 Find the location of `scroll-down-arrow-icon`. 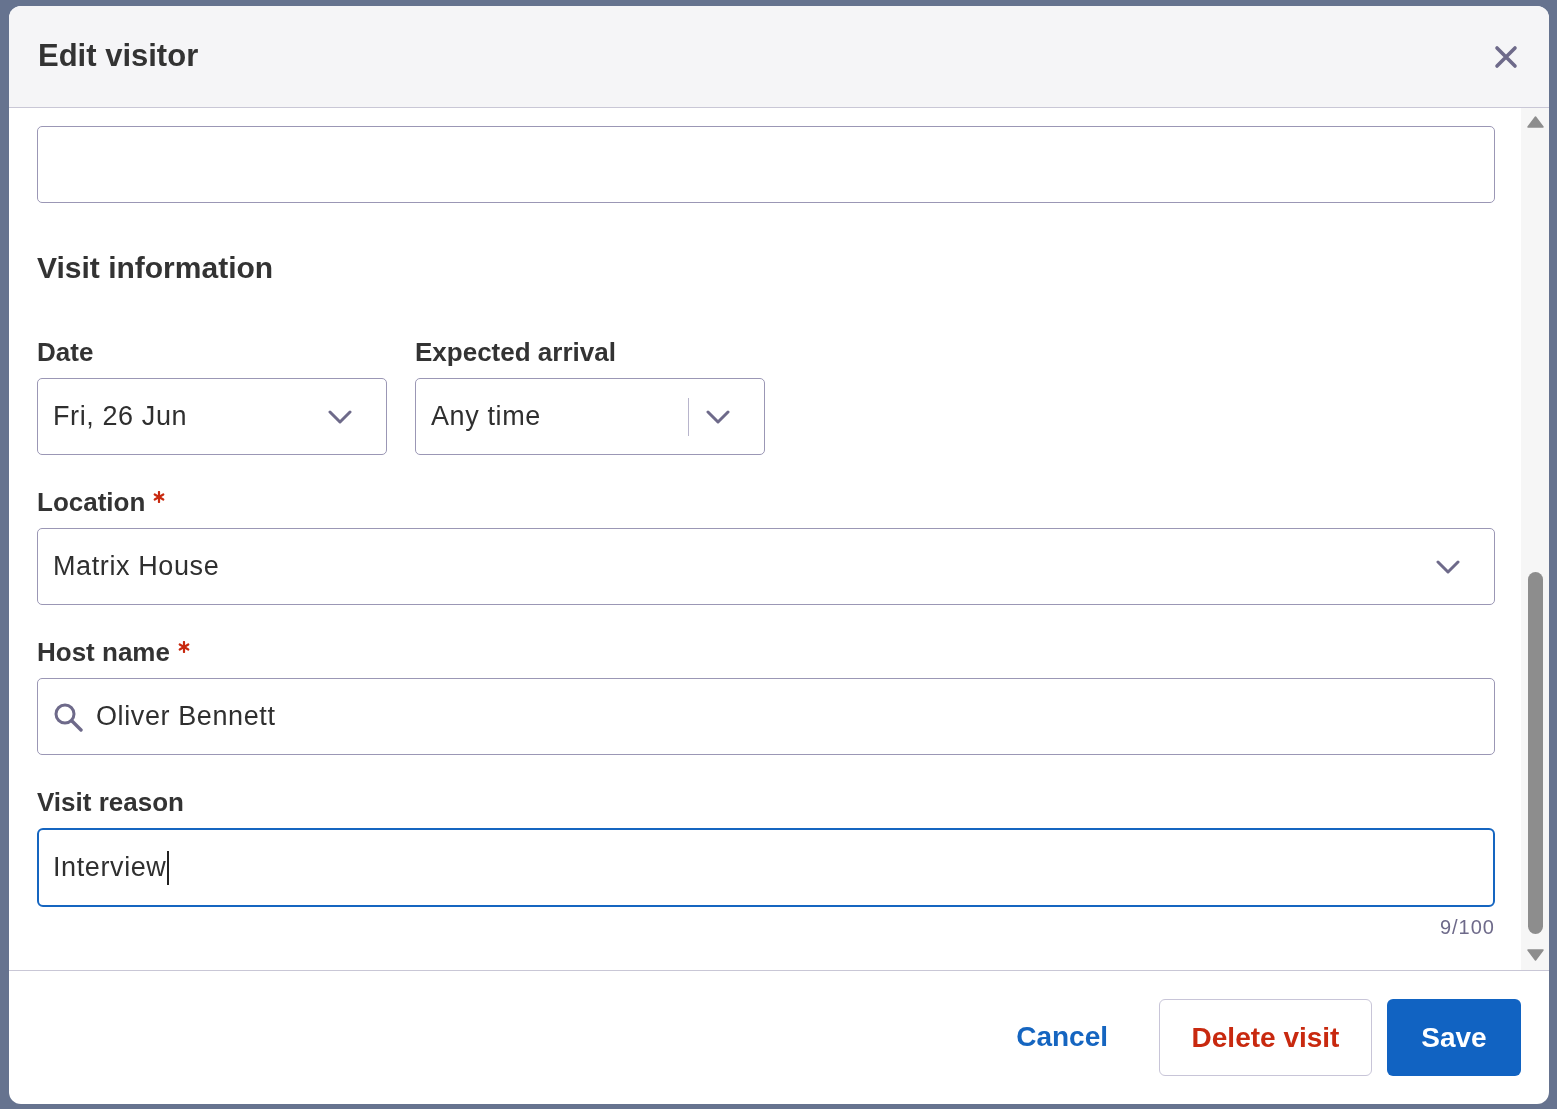

scroll-down-arrow-icon is located at coordinates (1535, 955).